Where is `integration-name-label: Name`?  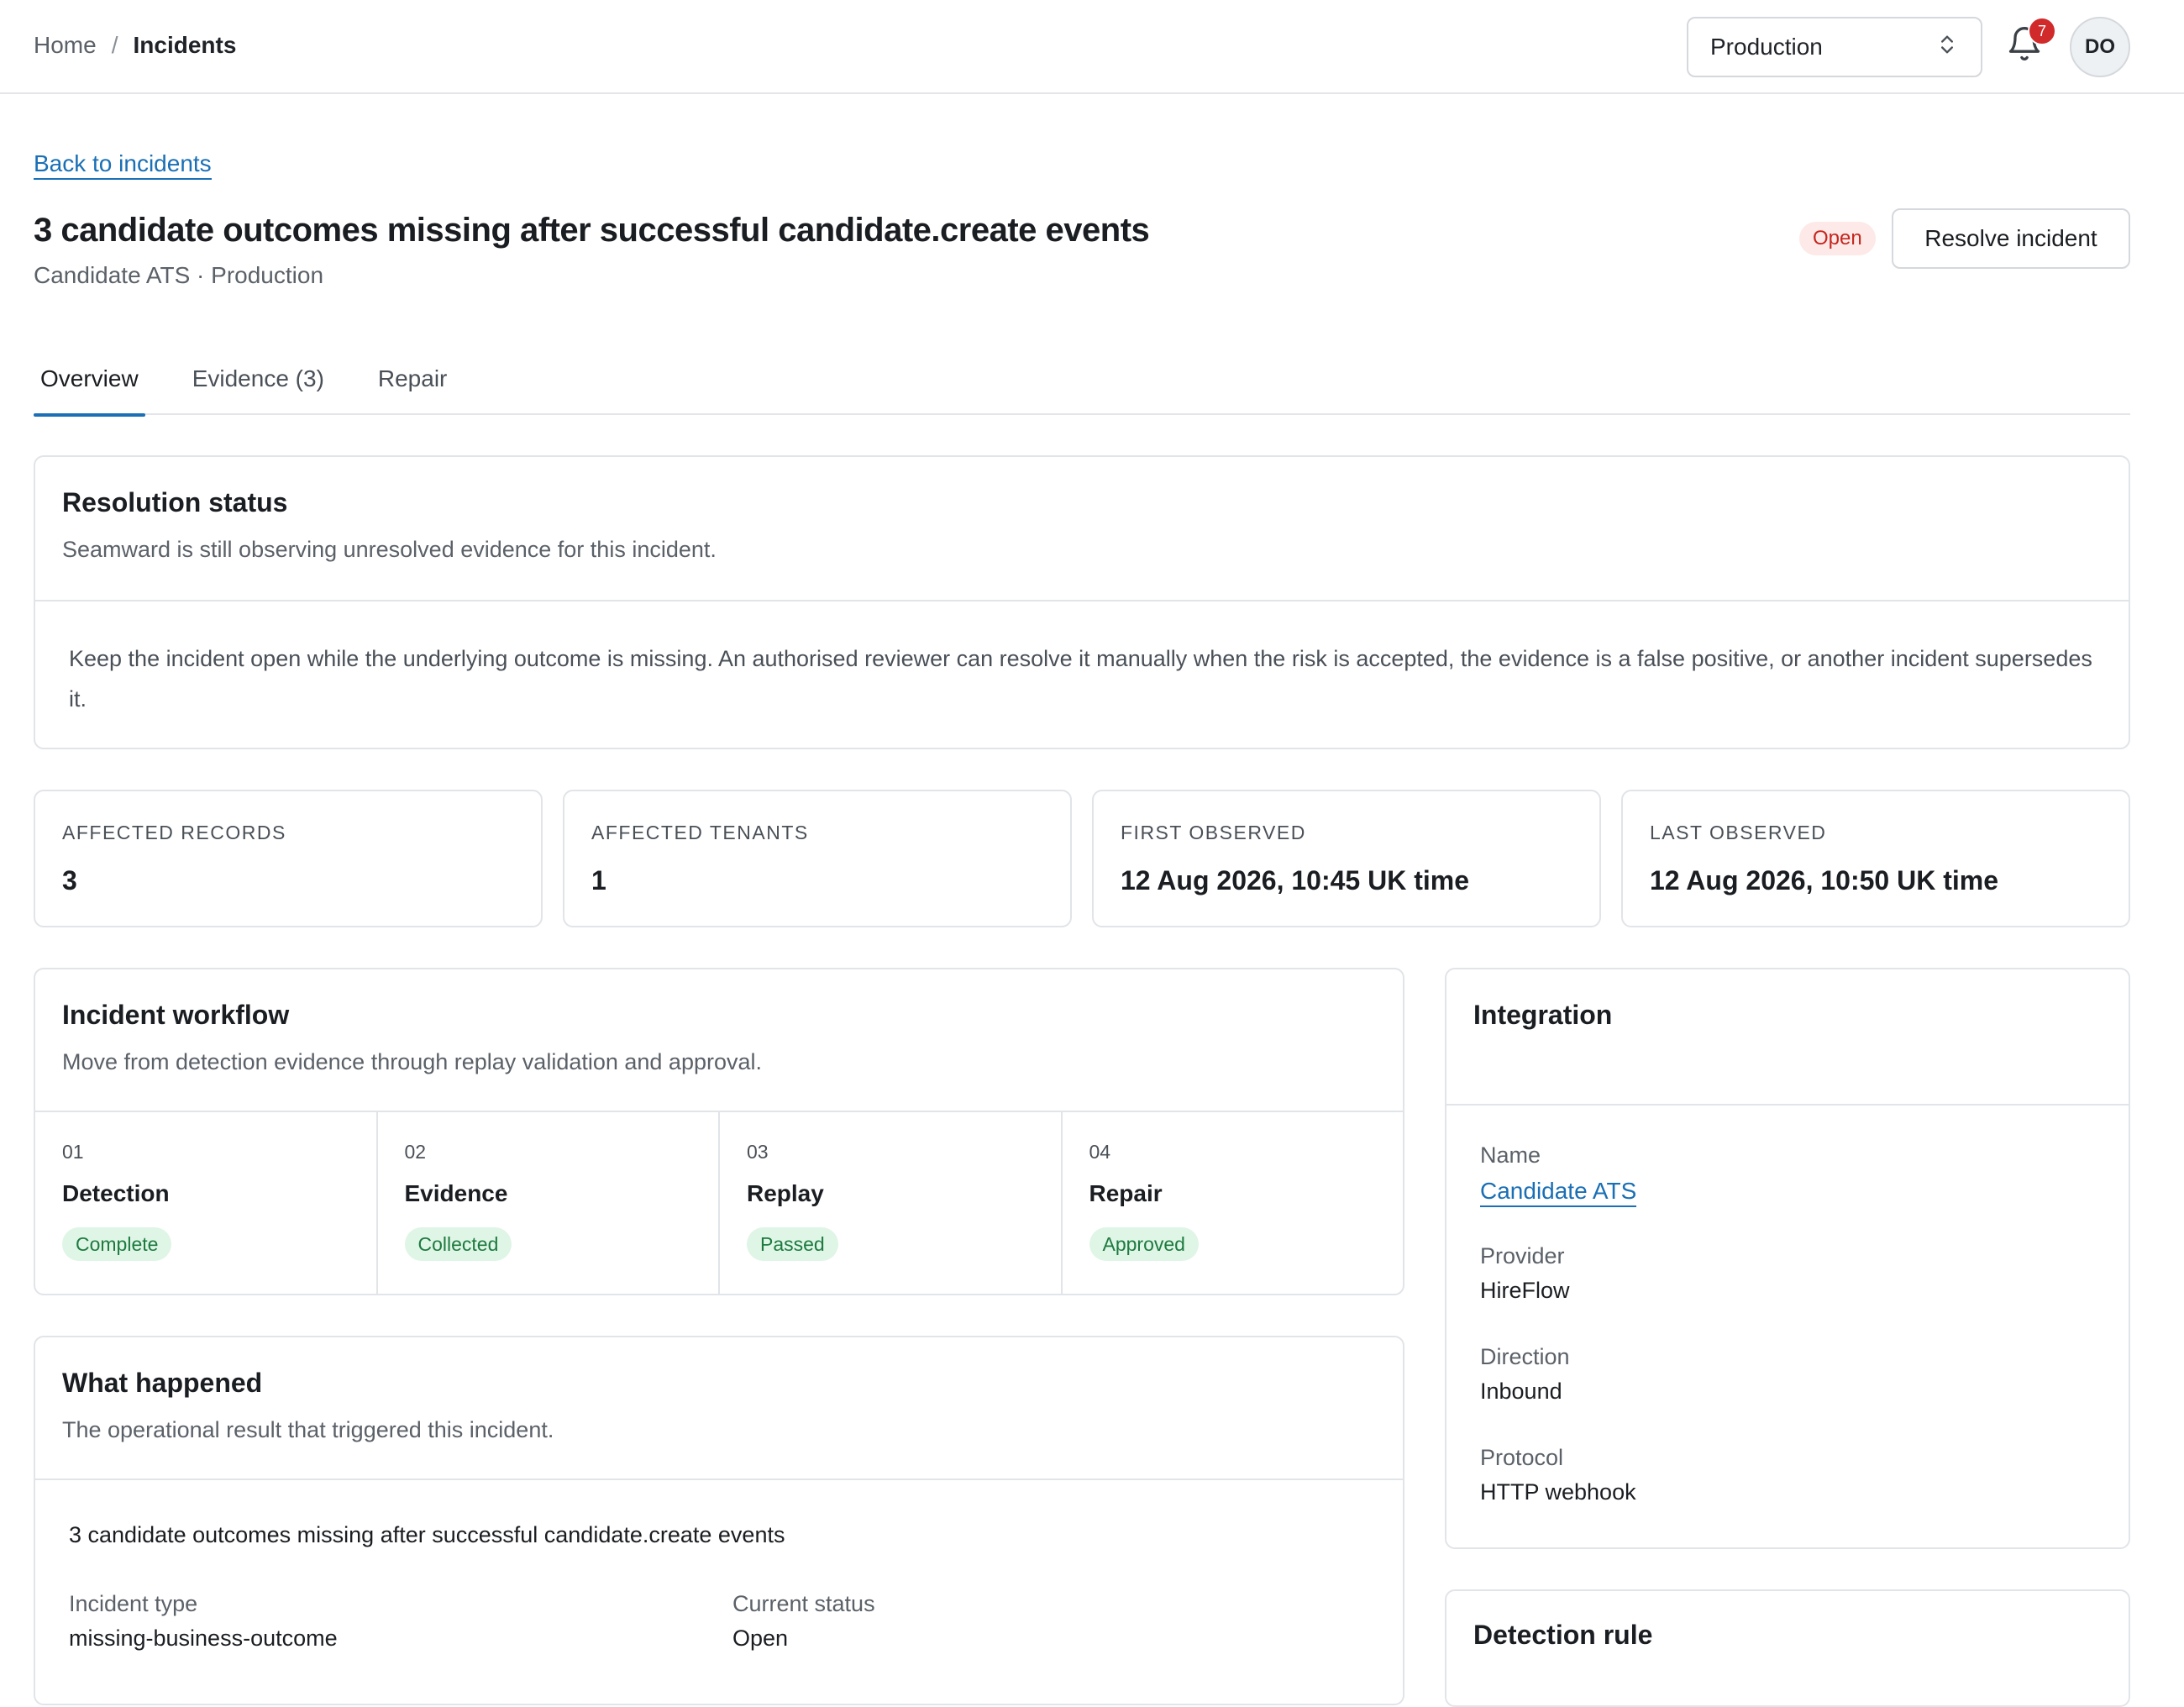
integration-name-label: Name is located at coordinates (1510, 1155).